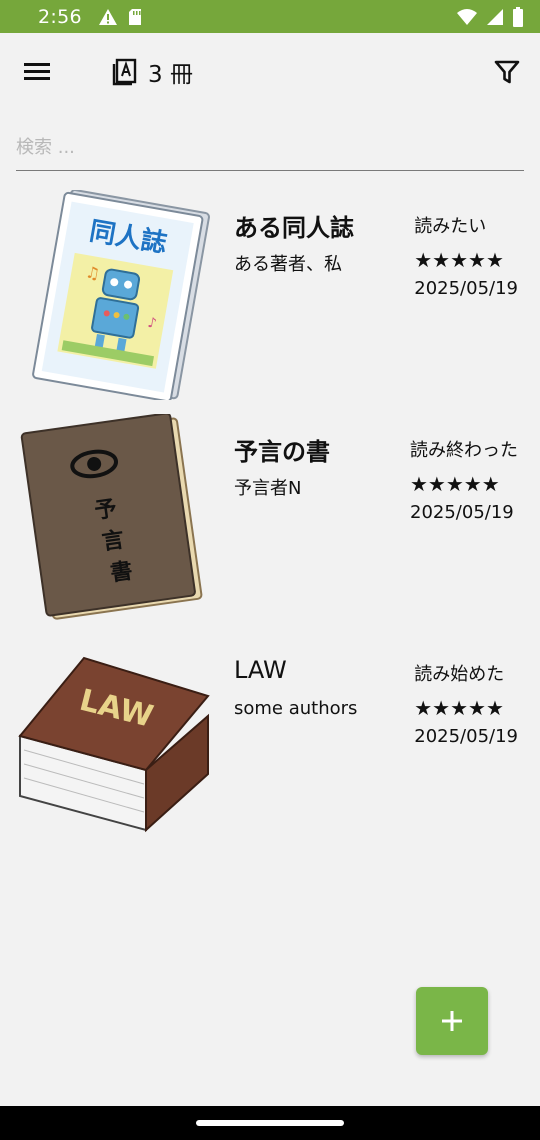  What do you see at coordinates (170, 75) in the screenshot?
I see `book-count-label: 3 冊` at bounding box center [170, 75].